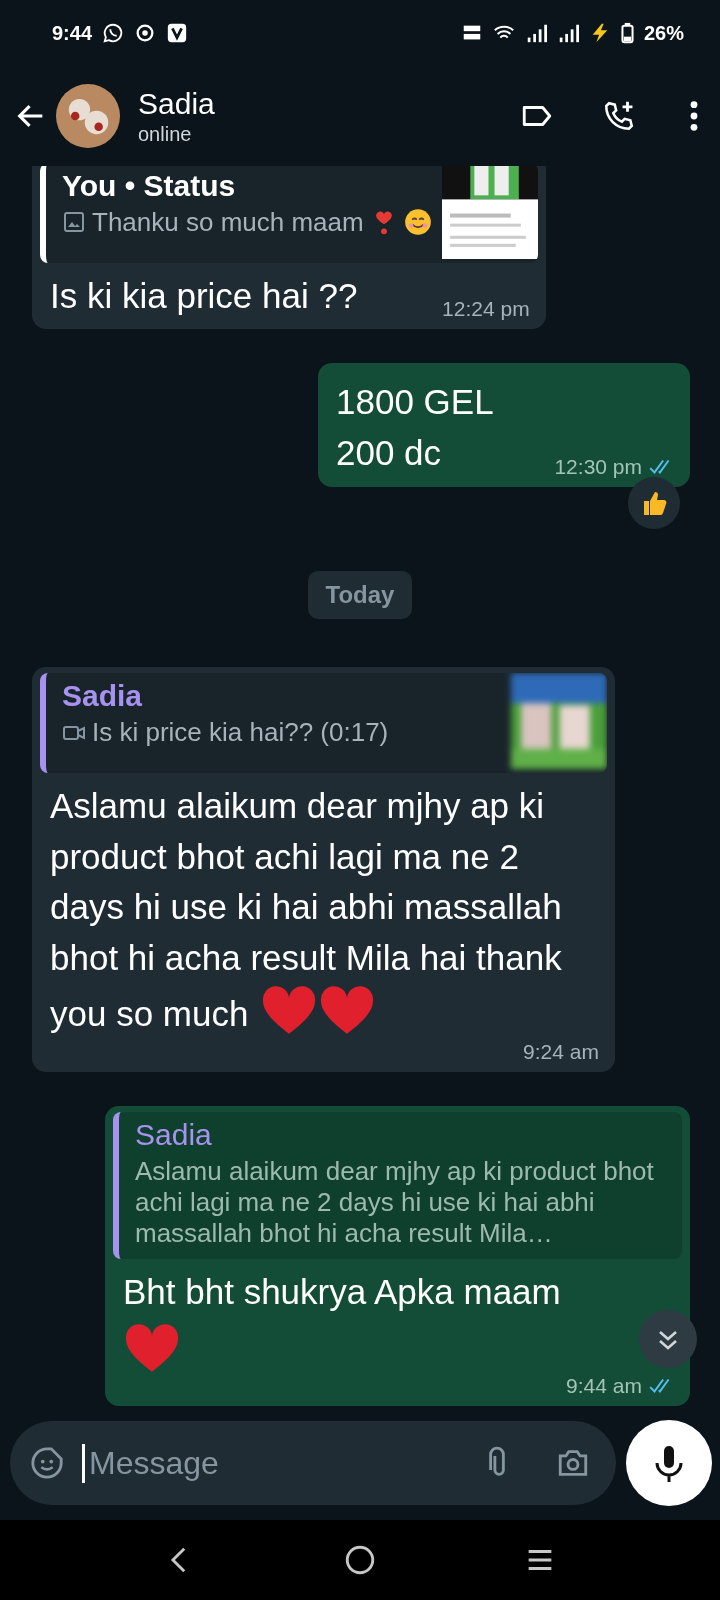 The image size is (720, 1600). Describe the element at coordinates (72, 33) in the screenshot. I see `status-time: 9:44` at that location.